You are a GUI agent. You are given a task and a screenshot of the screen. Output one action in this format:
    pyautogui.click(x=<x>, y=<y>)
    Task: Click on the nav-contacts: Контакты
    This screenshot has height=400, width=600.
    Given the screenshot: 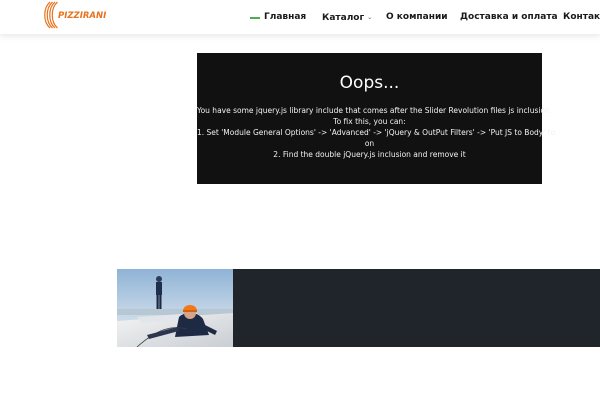 What is the action you would take?
    pyautogui.click(x=581, y=17)
    